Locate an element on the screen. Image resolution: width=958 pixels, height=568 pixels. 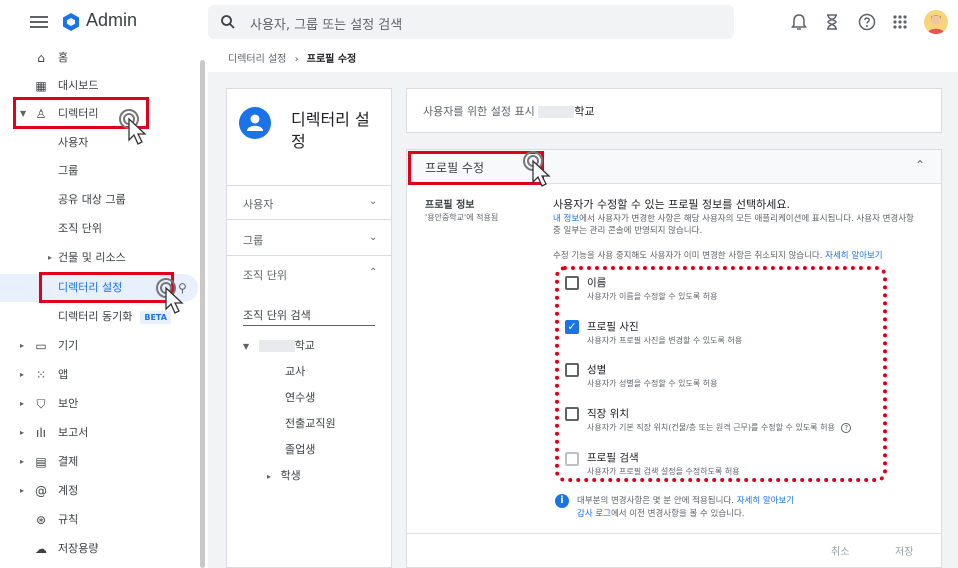
nav-groups: 그룹 is located at coordinates (253, 240).